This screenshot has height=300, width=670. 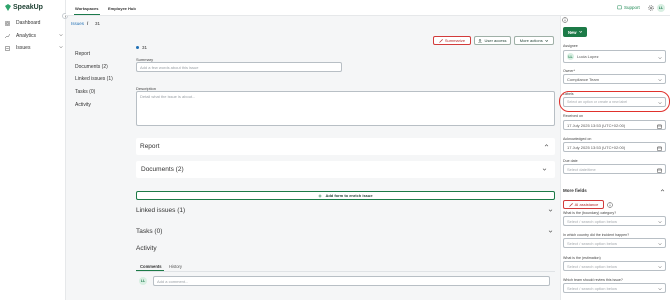 I want to click on user-avatar: LL, so click(x=661, y=8).